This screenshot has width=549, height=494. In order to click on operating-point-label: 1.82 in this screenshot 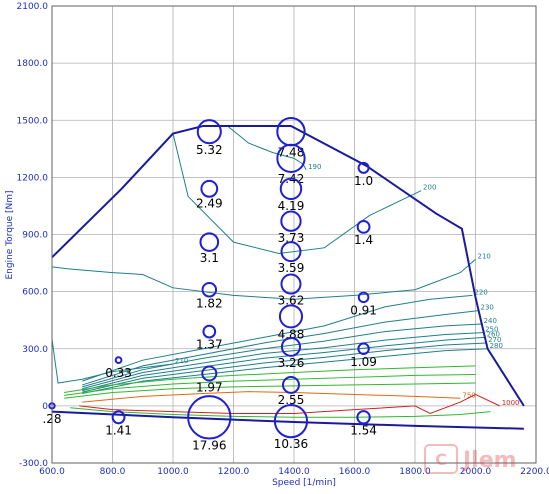, I will do `click(209, 303)`.